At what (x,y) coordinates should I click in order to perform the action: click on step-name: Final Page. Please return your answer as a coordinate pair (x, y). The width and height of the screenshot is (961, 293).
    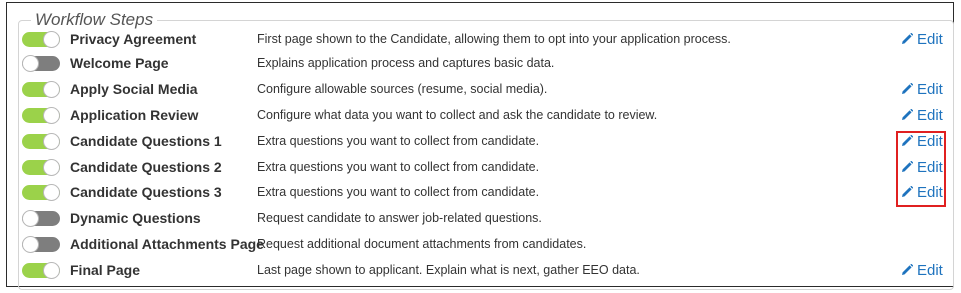
    Looking at the image, I should click on (105, 270).